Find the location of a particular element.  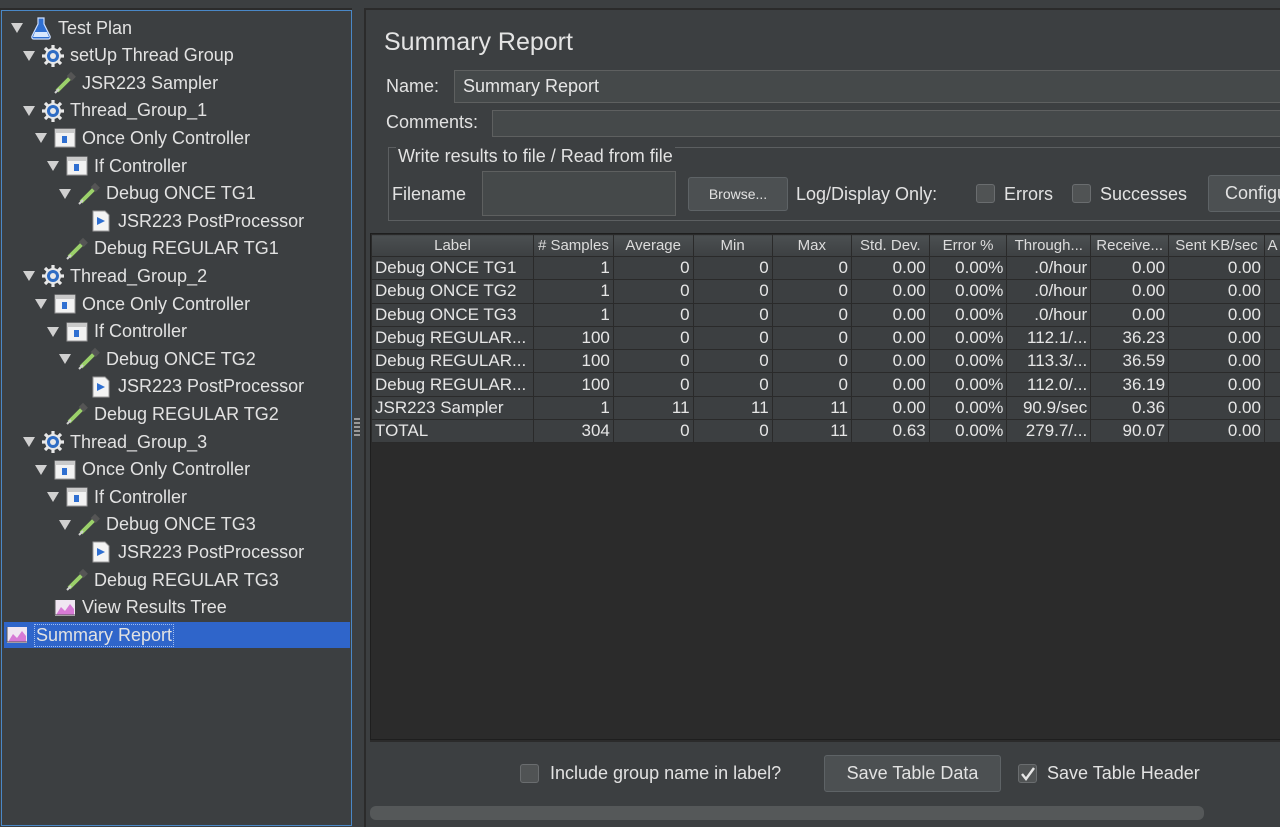

tree-item: setUp Thread Group is located at coordinates (128, 56).